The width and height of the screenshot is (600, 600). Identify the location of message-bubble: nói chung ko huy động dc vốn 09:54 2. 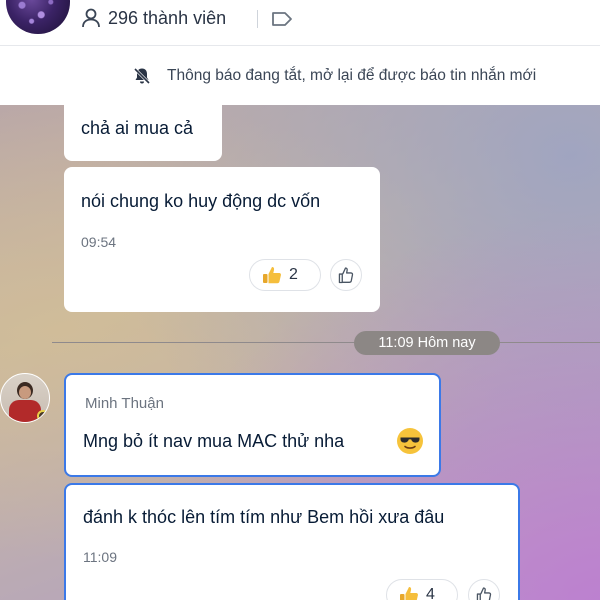
(222, 239).